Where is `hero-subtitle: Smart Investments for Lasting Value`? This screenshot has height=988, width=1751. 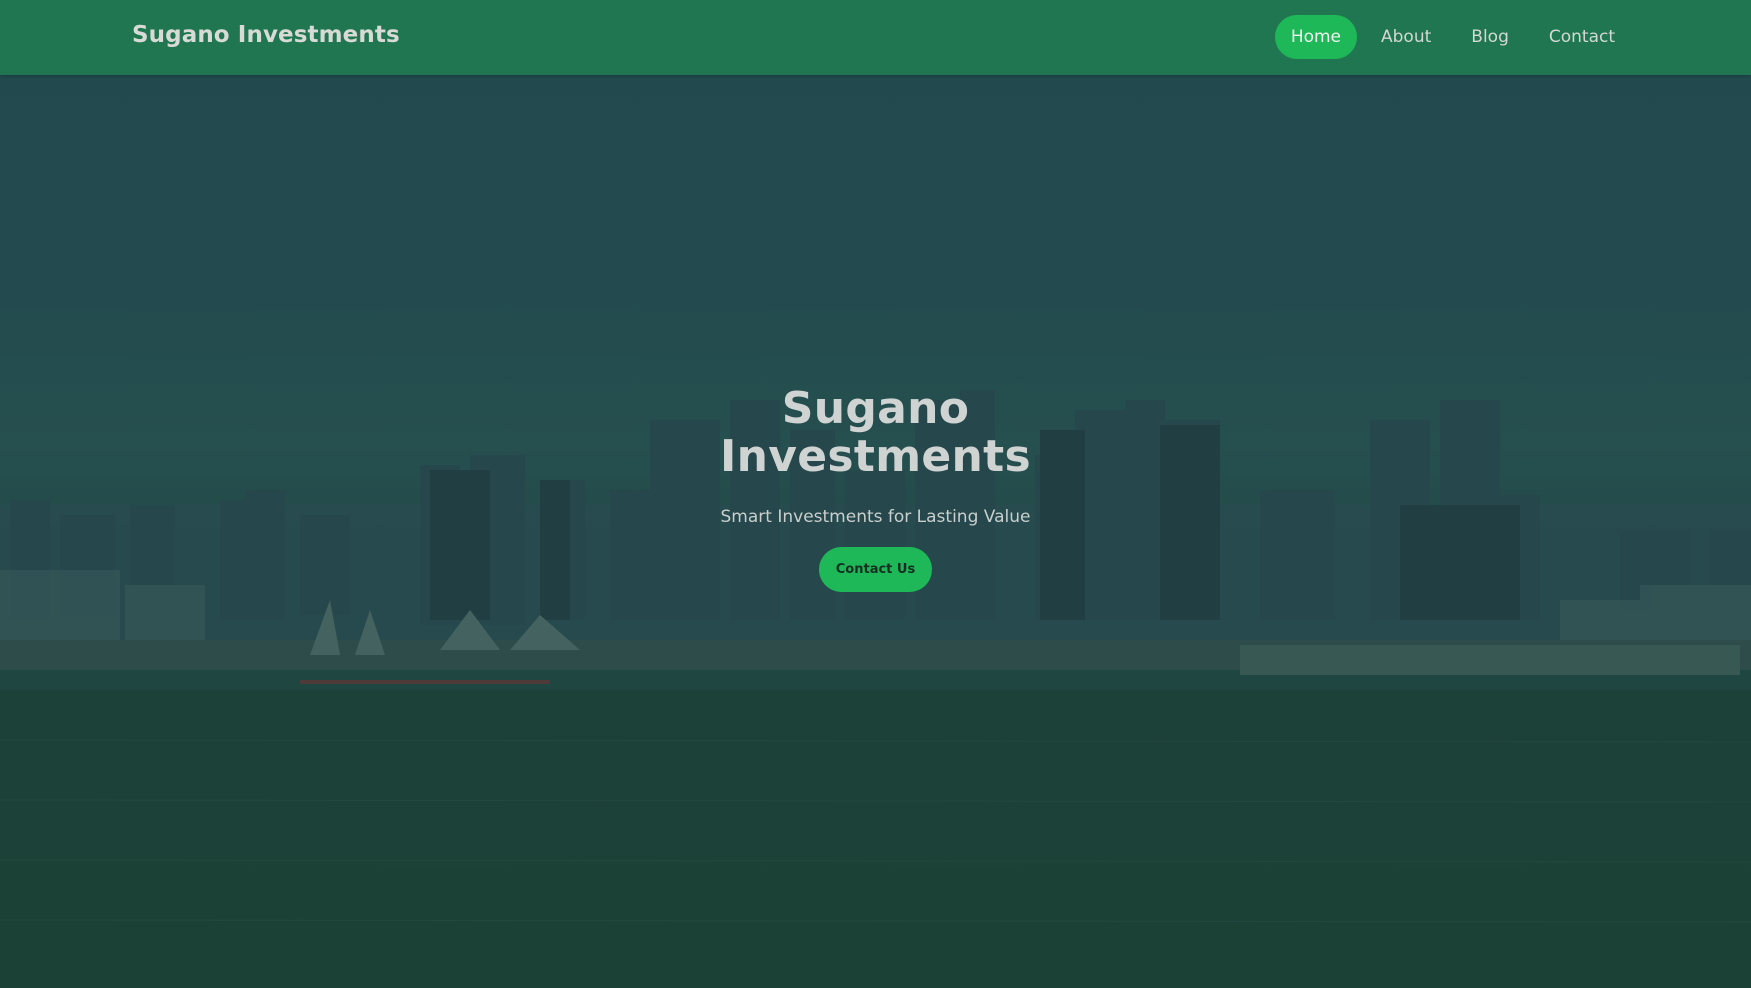
hero-subtitle: Smart Investments for Lasting Value is located at coordinates (875, 517).